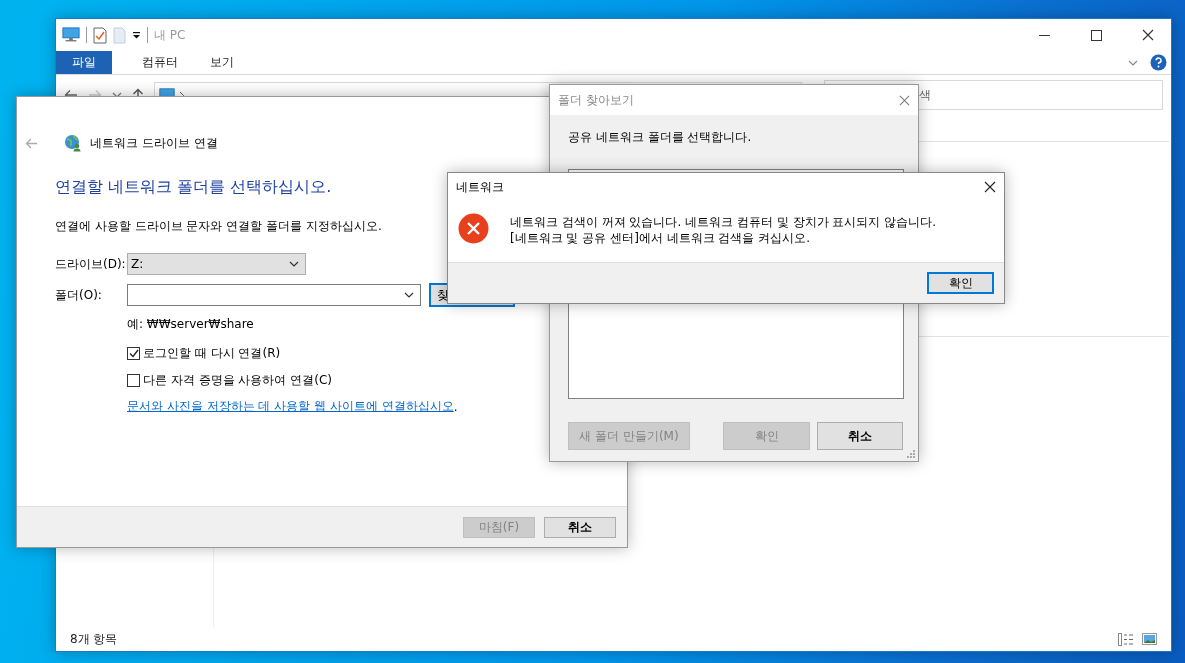  What do you see at coordinates (84, 62) in the screenshot?
I see `ribbon-tab: 파일` at bounding box center [84, 62].